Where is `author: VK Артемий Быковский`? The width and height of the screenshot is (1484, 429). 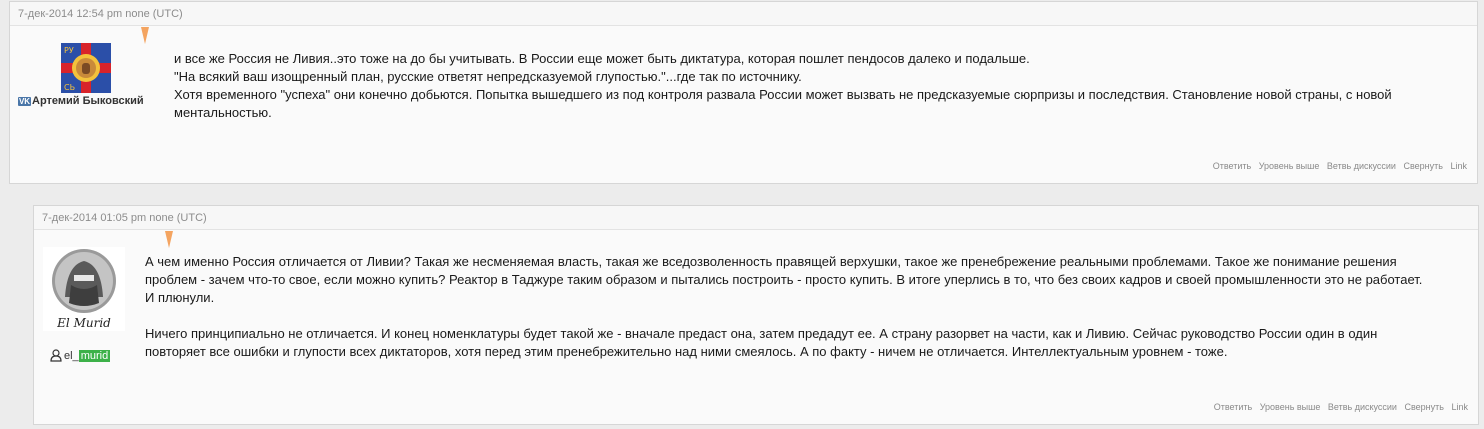
author: VK Артемий Быковский is located at coordinates (81, 101).